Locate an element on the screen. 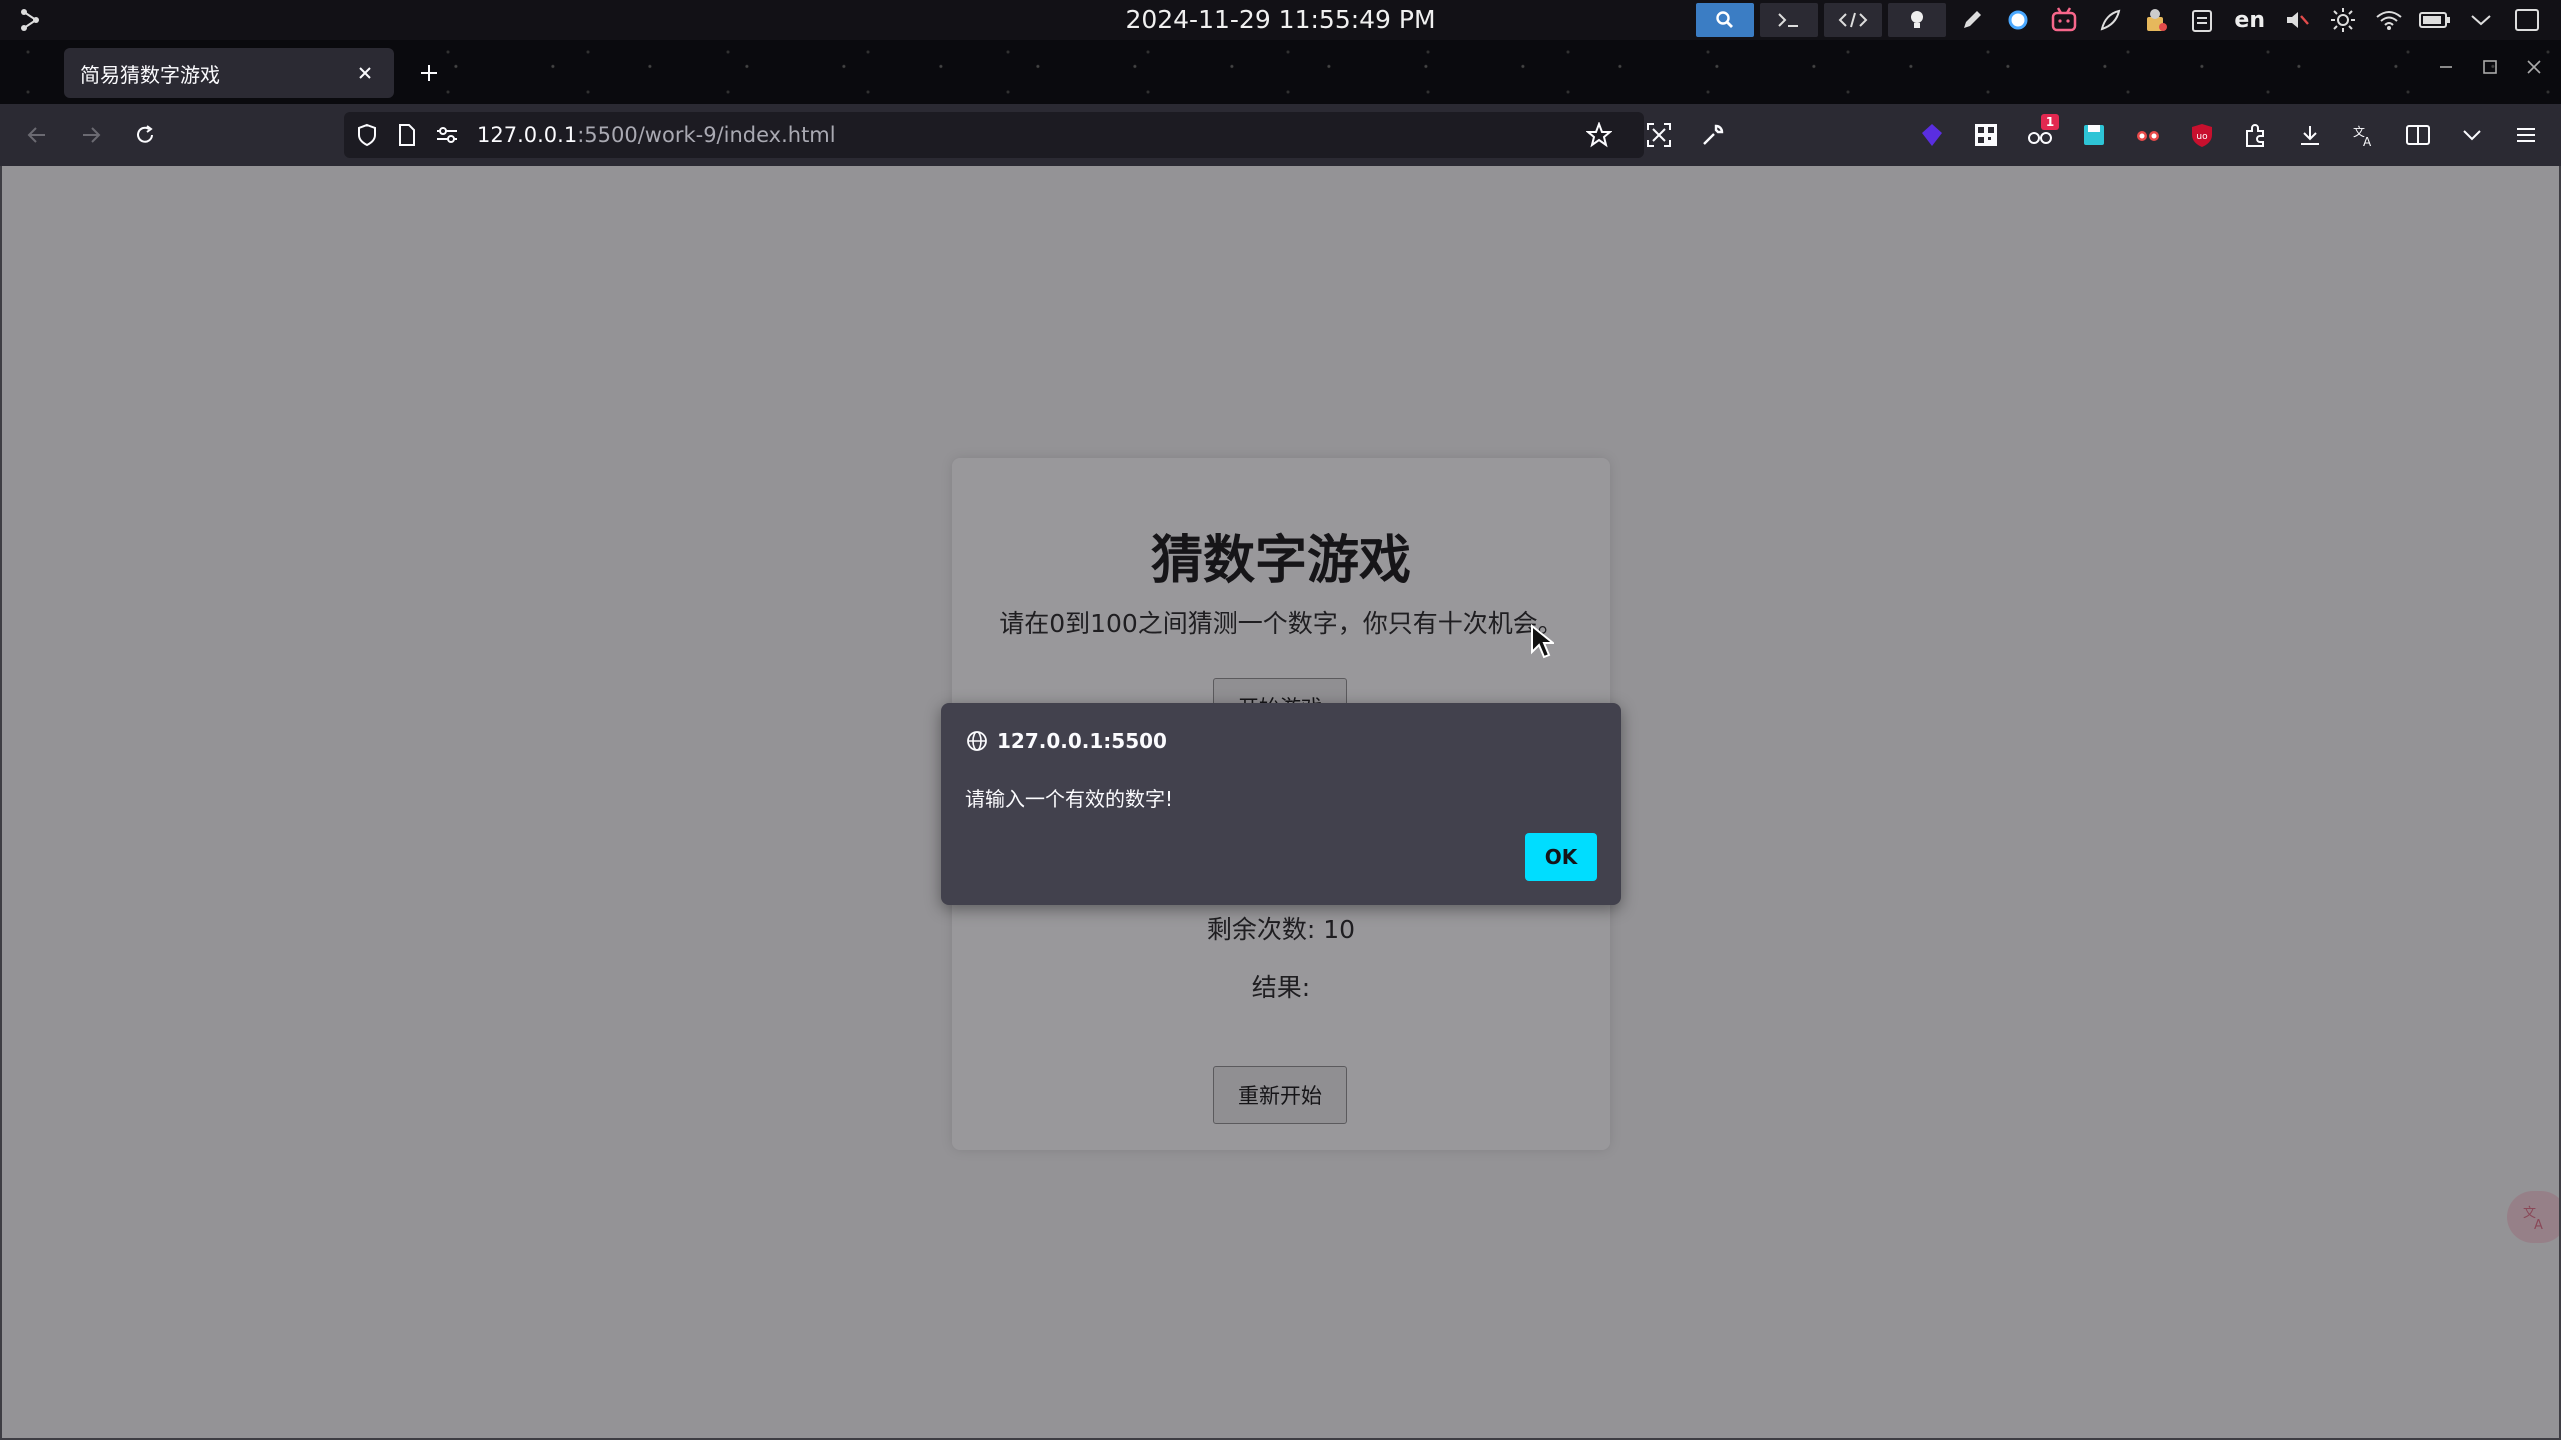 Image resolution: width=2561 pixels, height=1440 pixels. bilibili-icon is located at coordinates (2064, 20).